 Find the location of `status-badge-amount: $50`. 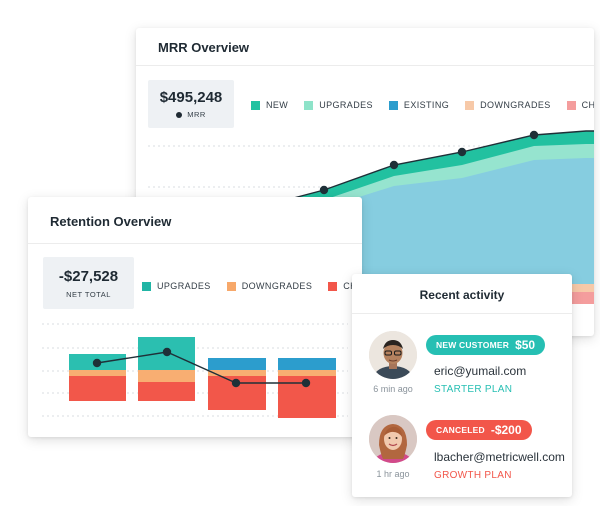

status-badge-amount: $50 is located at coordinates (525, 345).